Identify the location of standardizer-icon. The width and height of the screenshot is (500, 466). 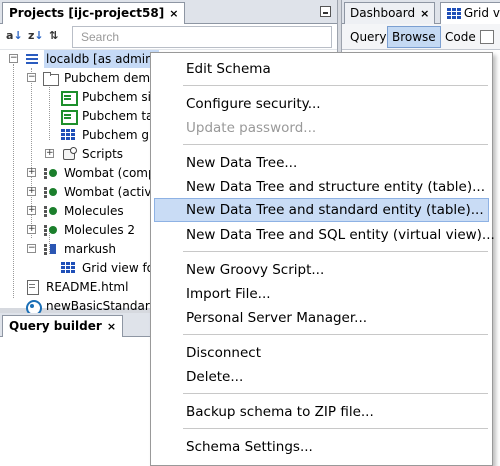
(33, 307).